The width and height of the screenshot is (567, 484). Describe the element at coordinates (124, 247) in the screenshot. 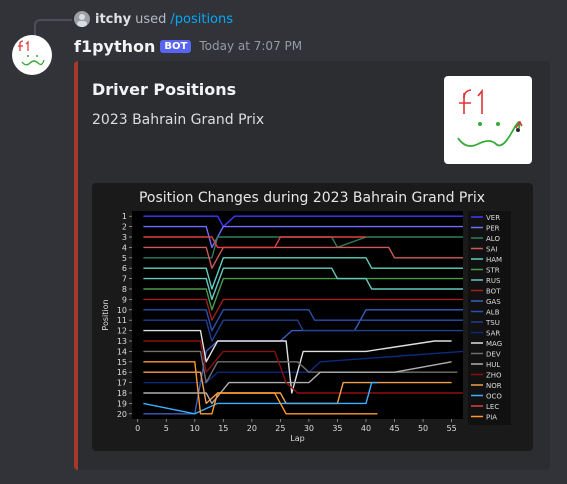

I see `y-tick-label: 4` at that location.